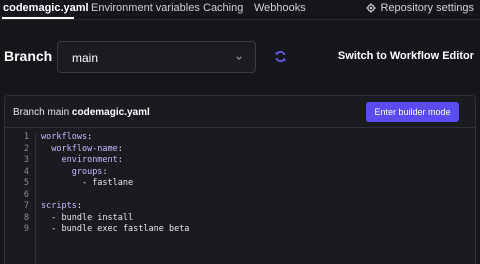 The width and height of the screenshot is (480, 264). What do you see at coordinates (26, 183) in the screenshot?
I see `line-number: 5` at bounding box center [26, 183].